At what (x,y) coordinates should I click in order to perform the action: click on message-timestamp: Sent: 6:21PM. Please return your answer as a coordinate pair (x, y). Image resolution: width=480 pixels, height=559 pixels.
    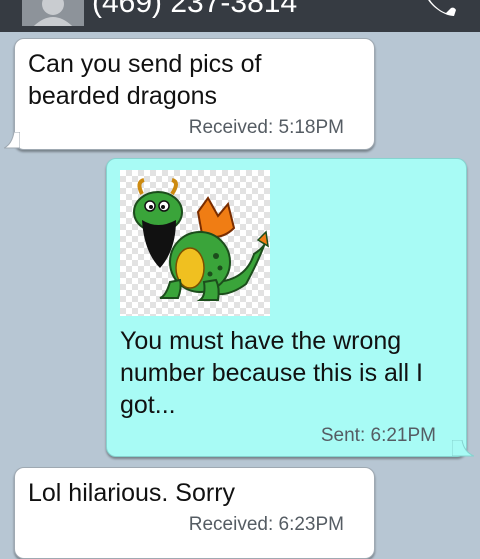
    Looking at the image, I should click on (378, 435).